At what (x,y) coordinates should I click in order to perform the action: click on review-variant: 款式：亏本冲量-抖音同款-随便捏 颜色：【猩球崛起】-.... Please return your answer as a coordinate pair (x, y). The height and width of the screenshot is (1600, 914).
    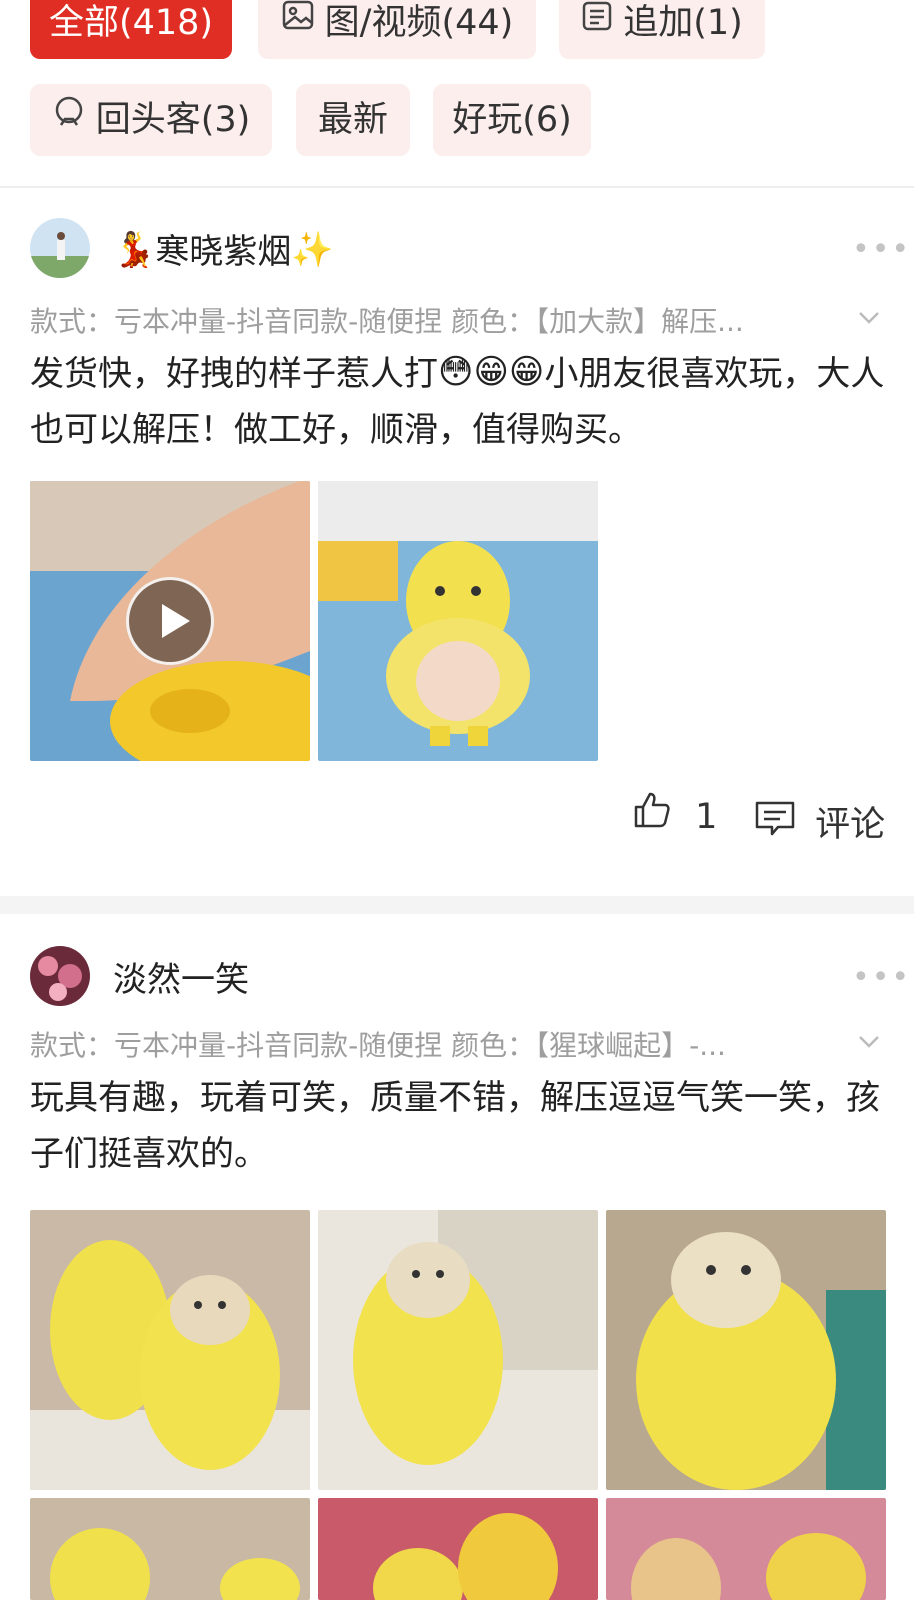
    Looking at the image, I should click on (378, 1045).